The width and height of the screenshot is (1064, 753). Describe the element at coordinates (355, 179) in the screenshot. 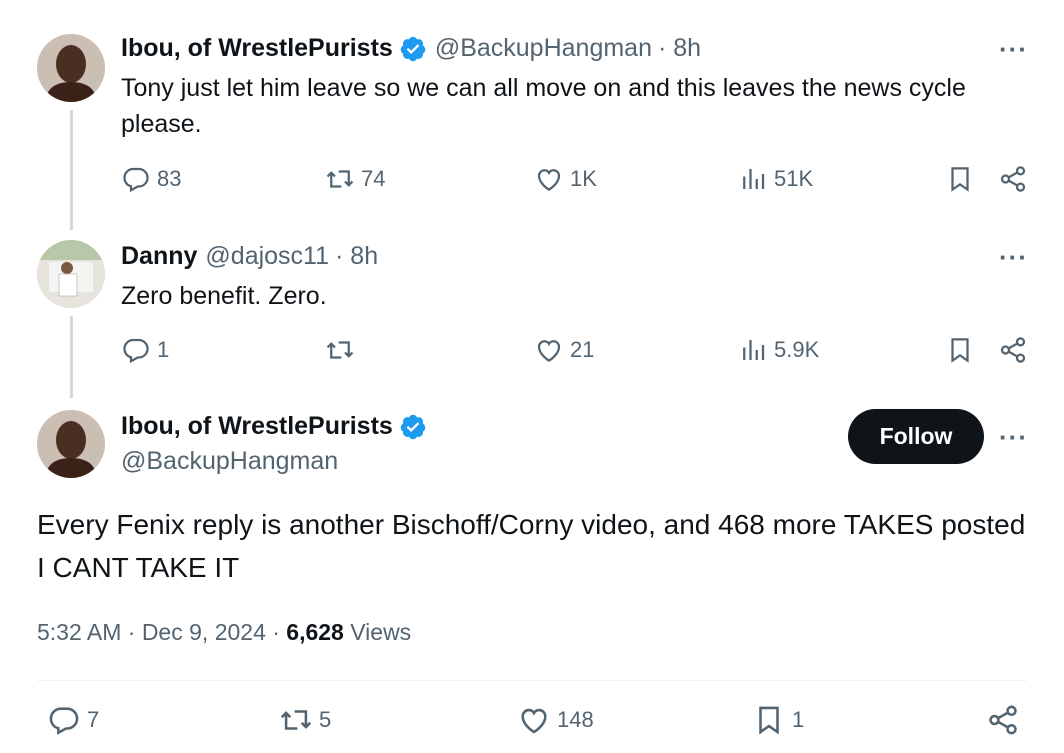

I see `retweet-button: 74` at that location.